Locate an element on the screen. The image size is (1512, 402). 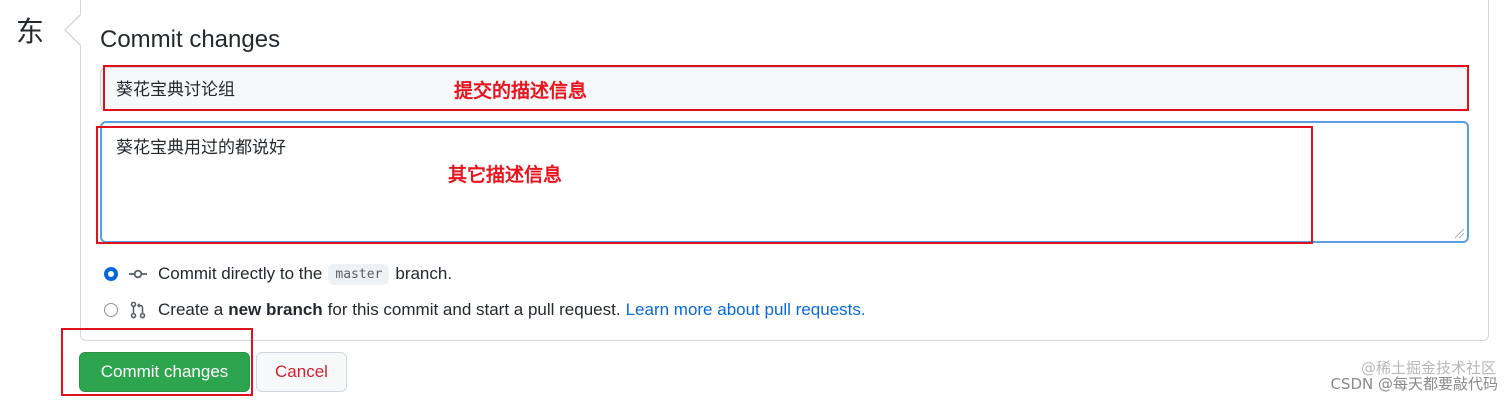
radio-commit-direct is located at coordinates (111, 274).